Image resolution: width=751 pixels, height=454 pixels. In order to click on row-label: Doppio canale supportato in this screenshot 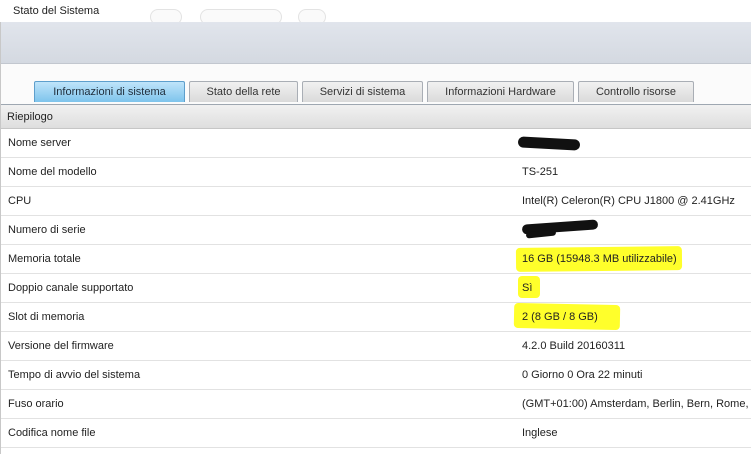, I will do `click(71, 288)`.